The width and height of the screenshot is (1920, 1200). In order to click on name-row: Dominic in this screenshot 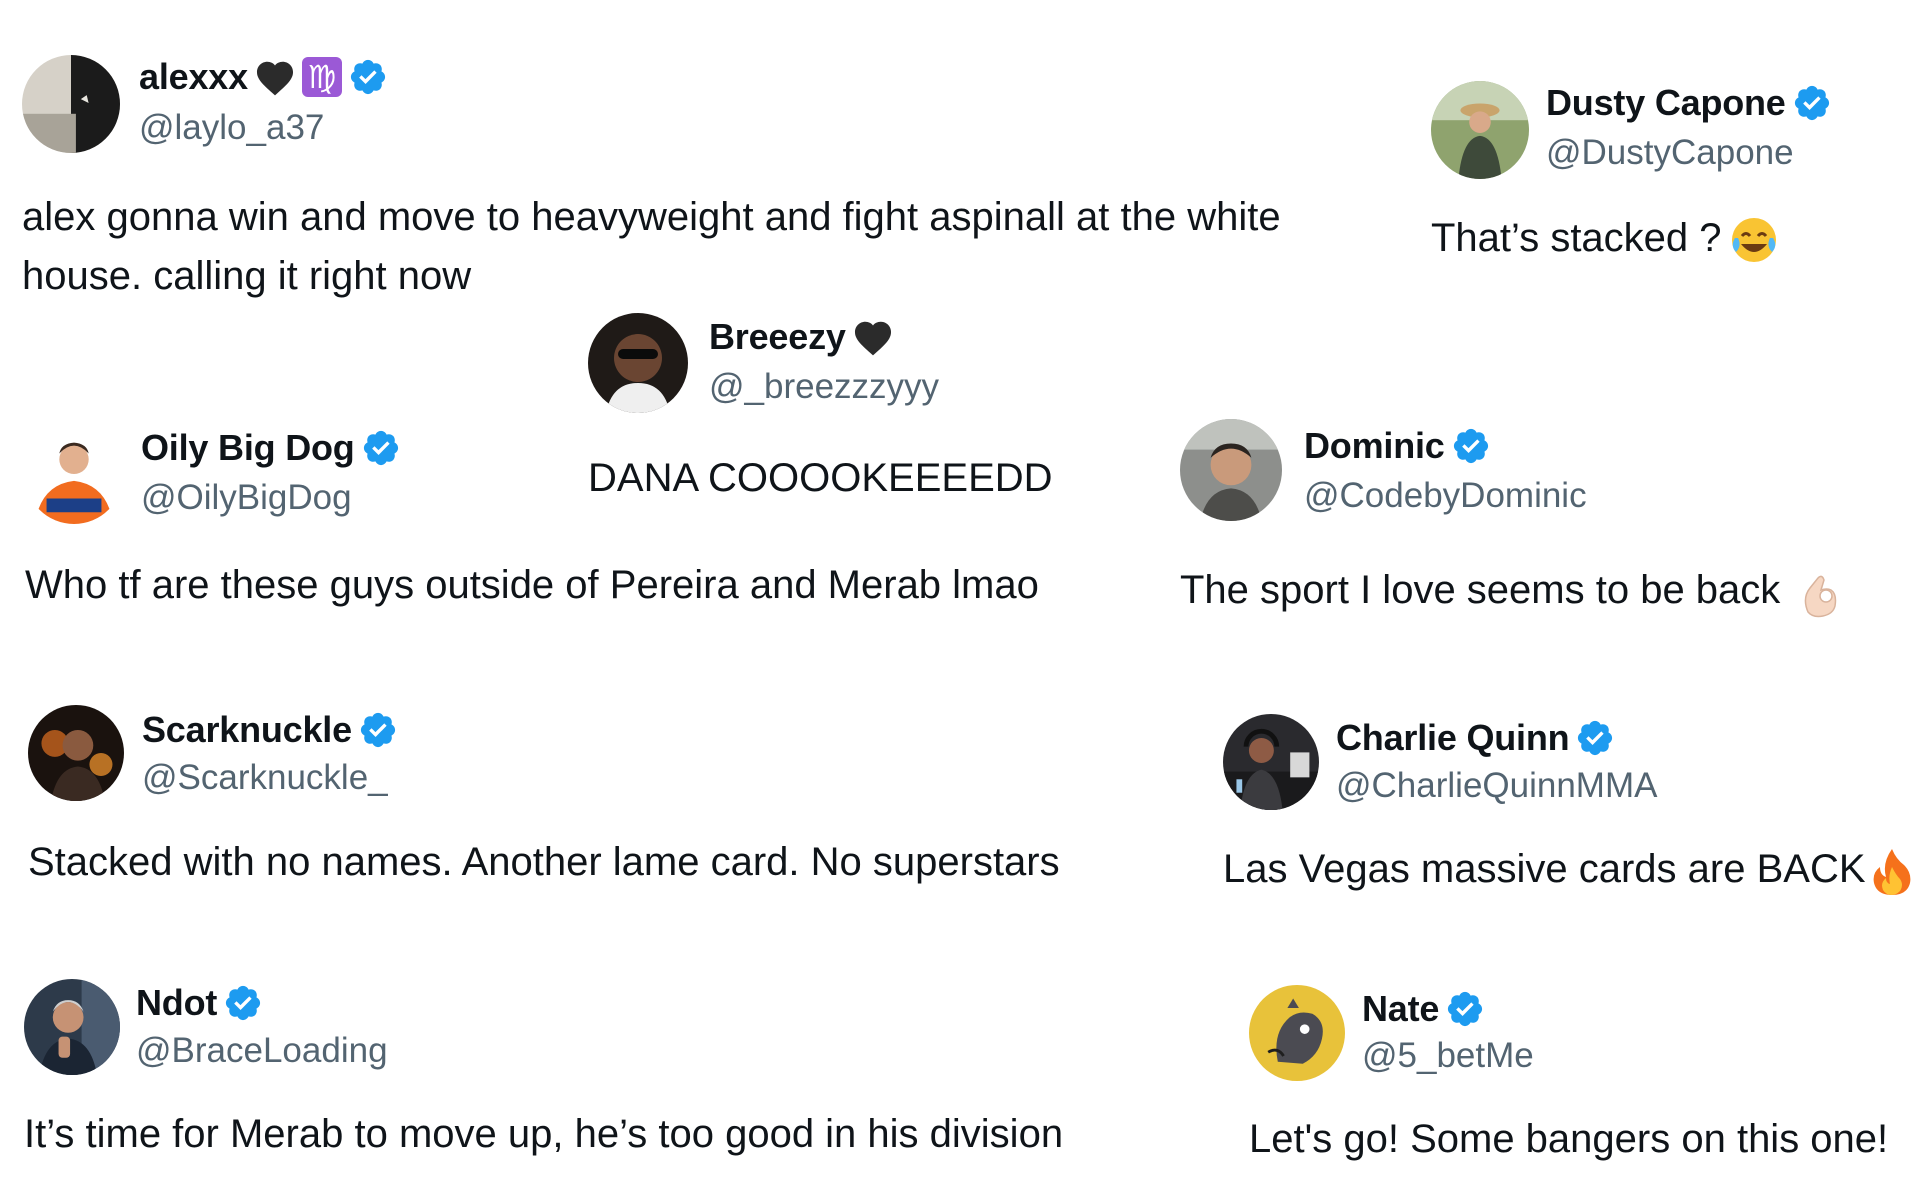, I will do `click(1397, 446)`.